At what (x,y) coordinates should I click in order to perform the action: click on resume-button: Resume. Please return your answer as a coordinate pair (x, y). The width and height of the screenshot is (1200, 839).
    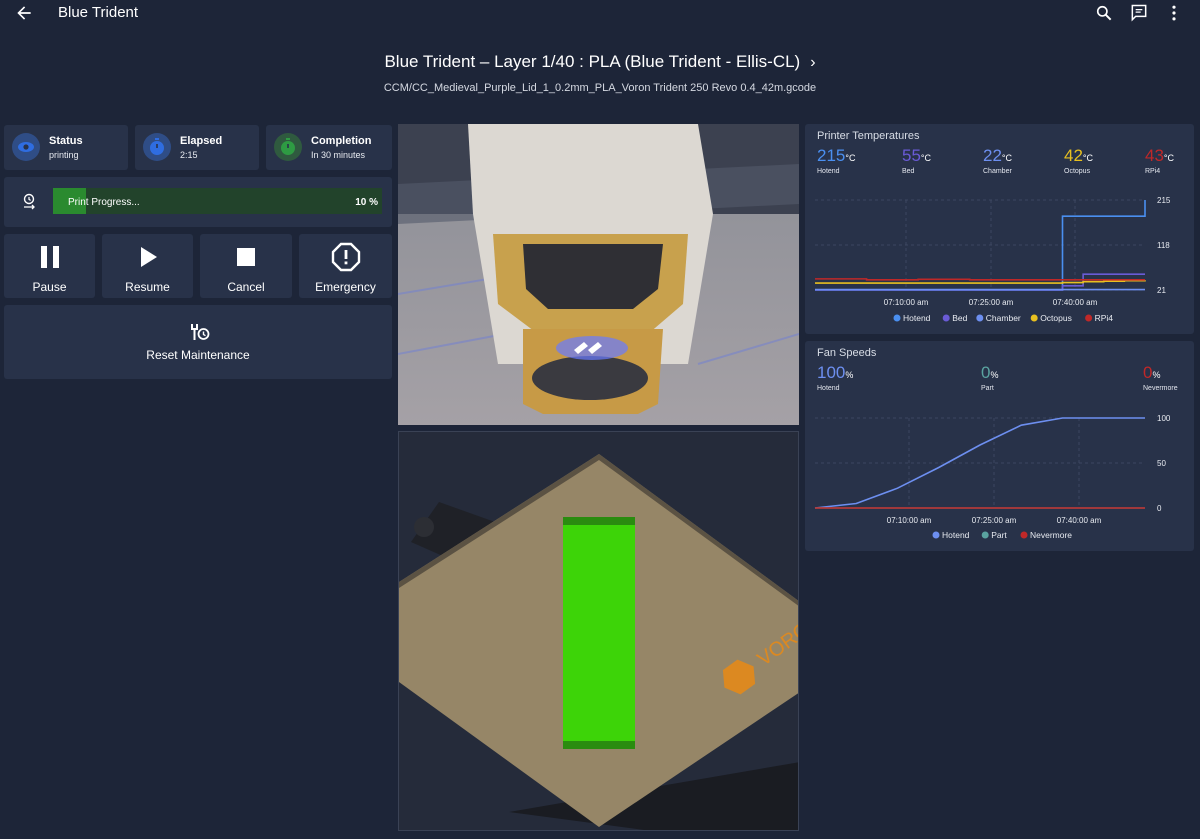
    Looking at the image, I should click on (147, 266).